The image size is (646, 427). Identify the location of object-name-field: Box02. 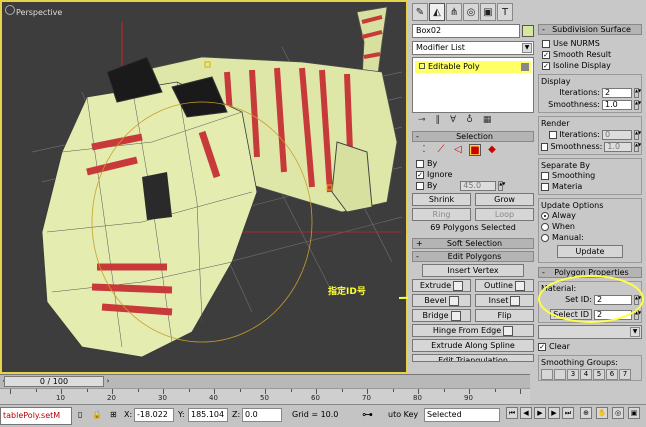
(466, 31).